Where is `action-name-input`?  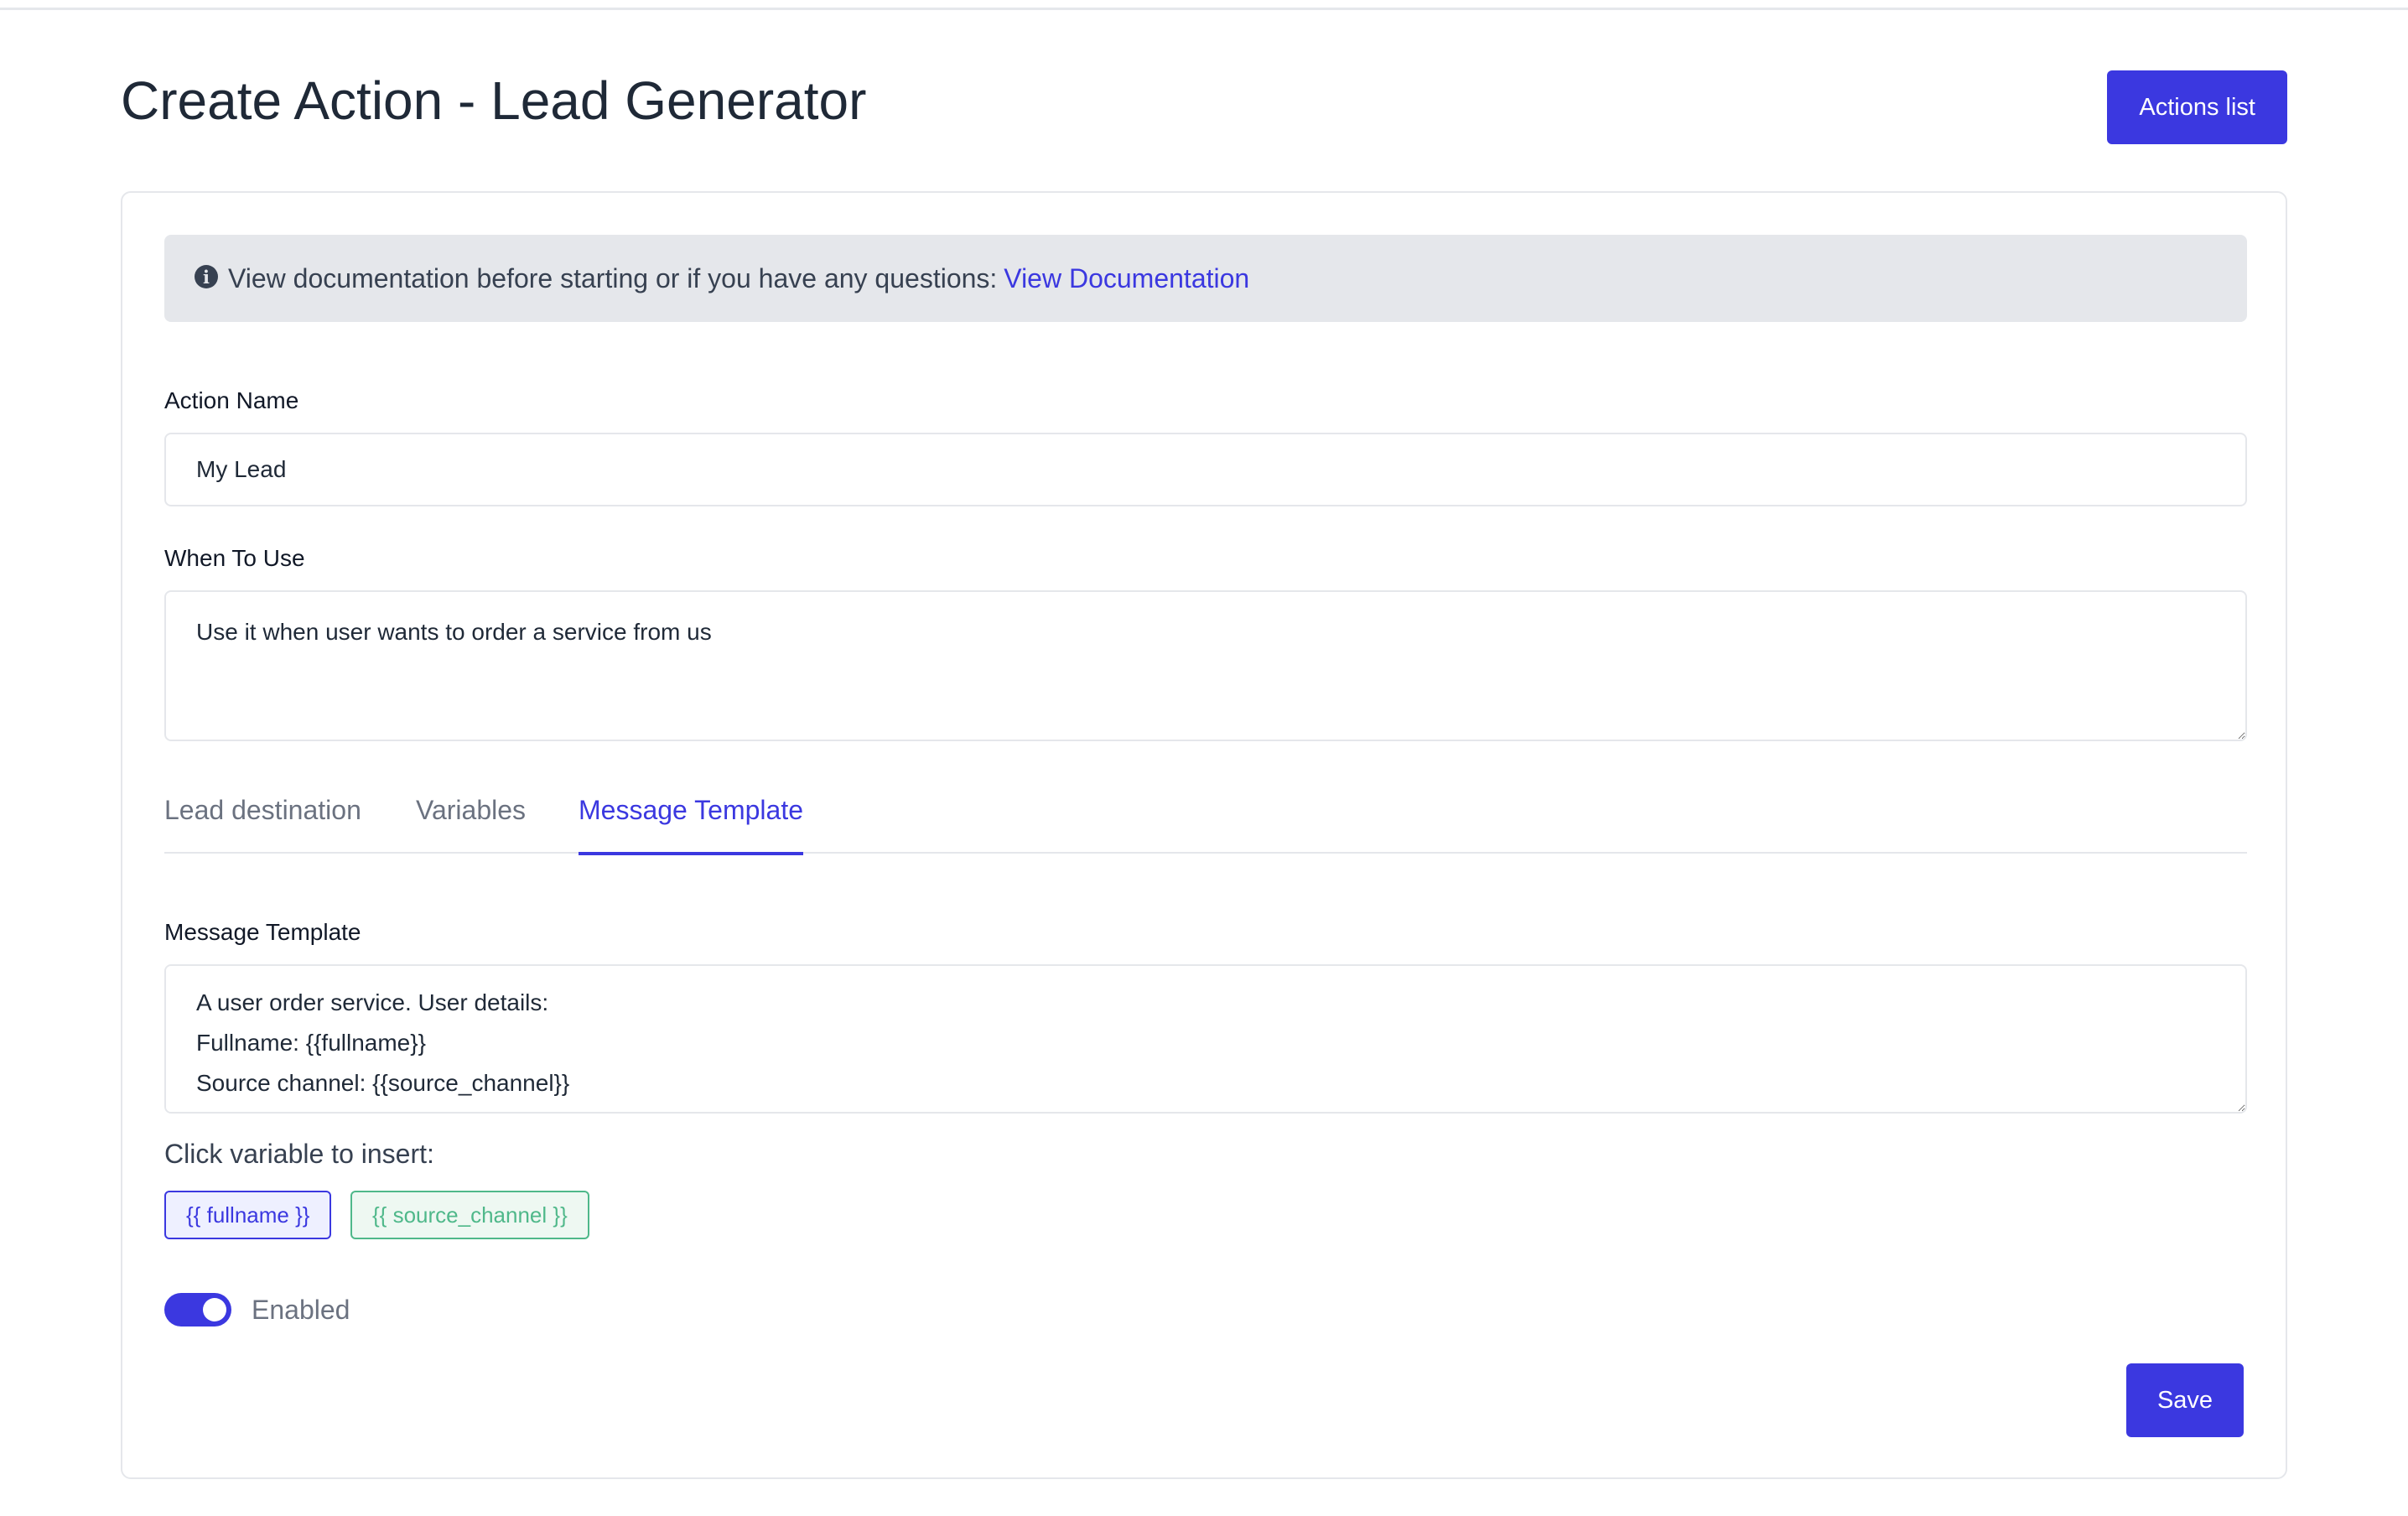 action-name-input is located at coordinates (1205, 469).